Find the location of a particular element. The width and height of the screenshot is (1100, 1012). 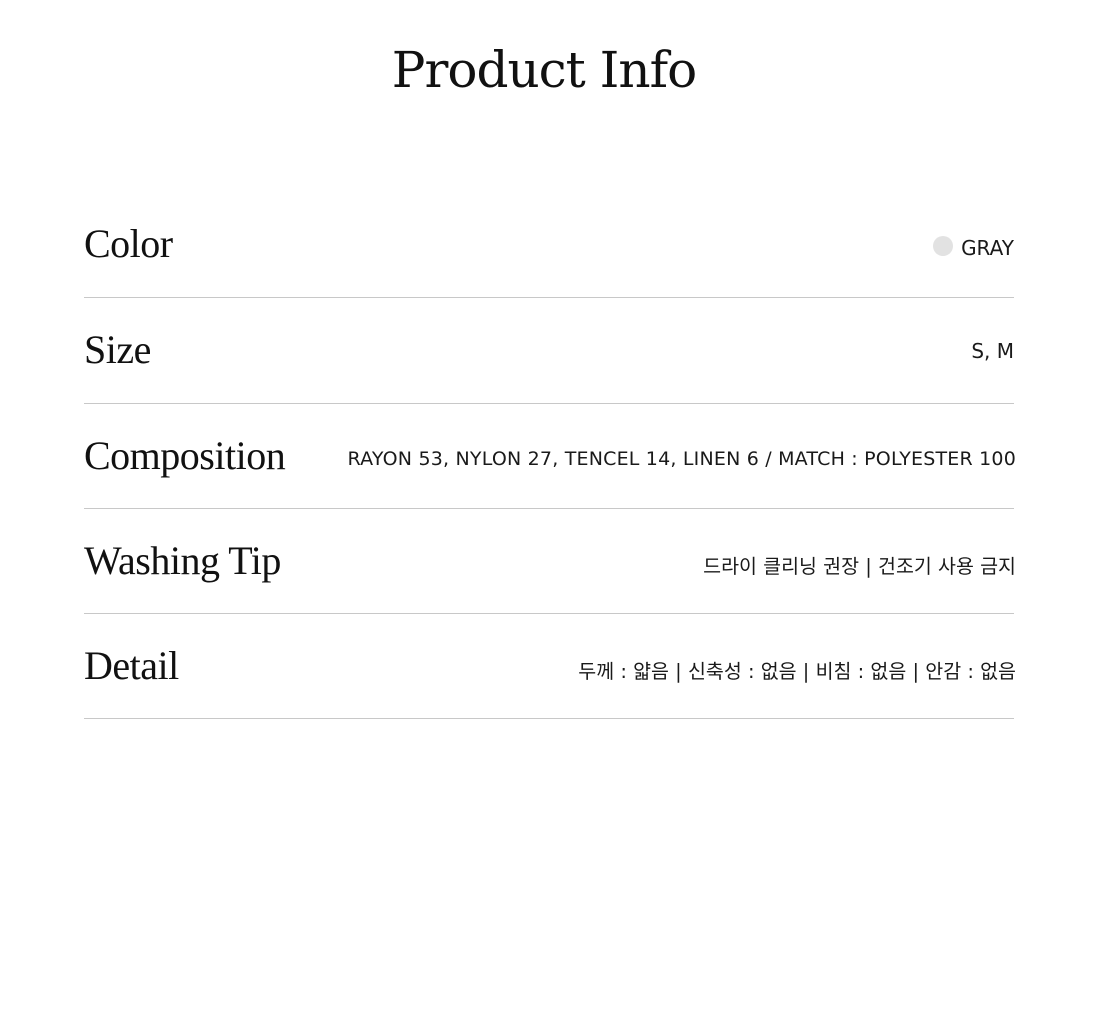

row-value-size: S, M is located at coordinates (992, 350).